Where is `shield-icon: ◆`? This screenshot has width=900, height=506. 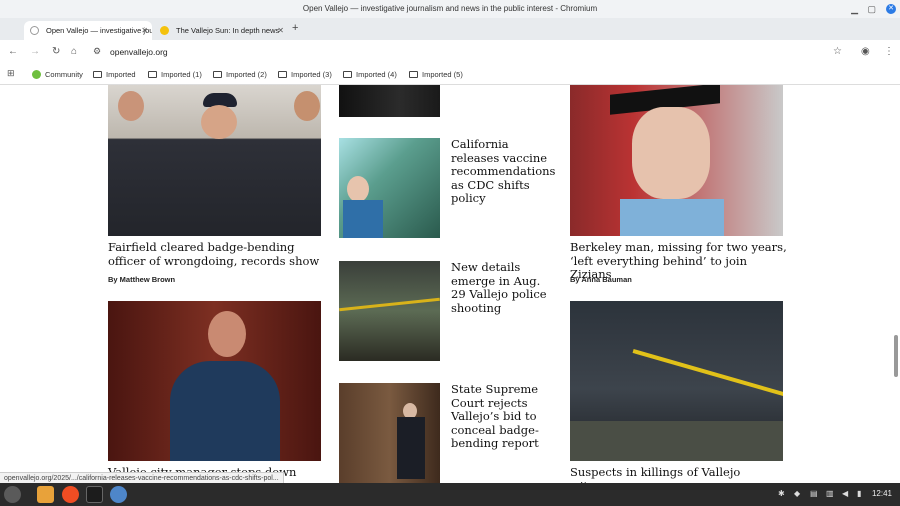 shield-icon: ◆ is located at coordinates (797, 493).